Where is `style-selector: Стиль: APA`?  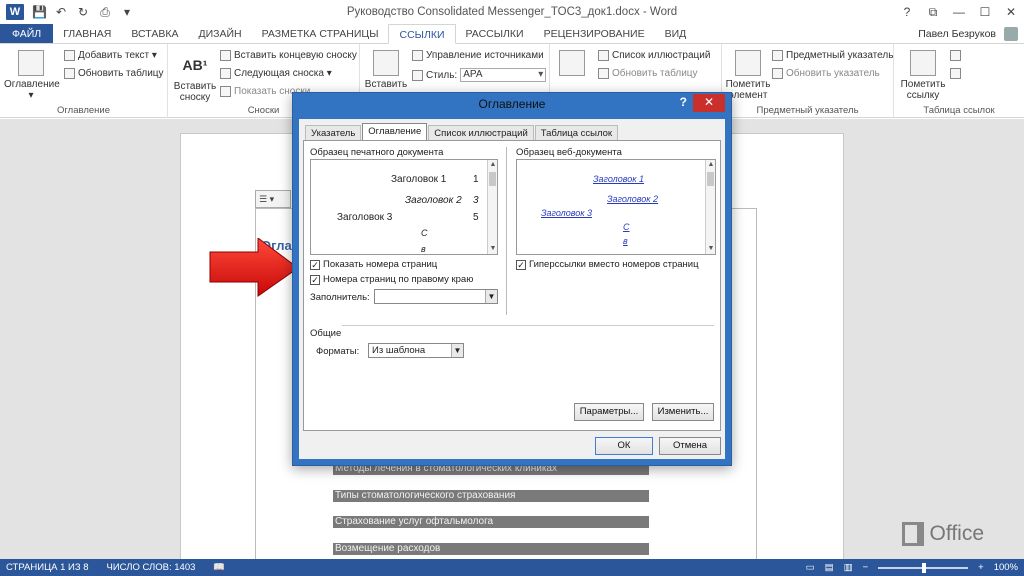
style-selector: Стиль: APA is located at coordinates (479, 75).